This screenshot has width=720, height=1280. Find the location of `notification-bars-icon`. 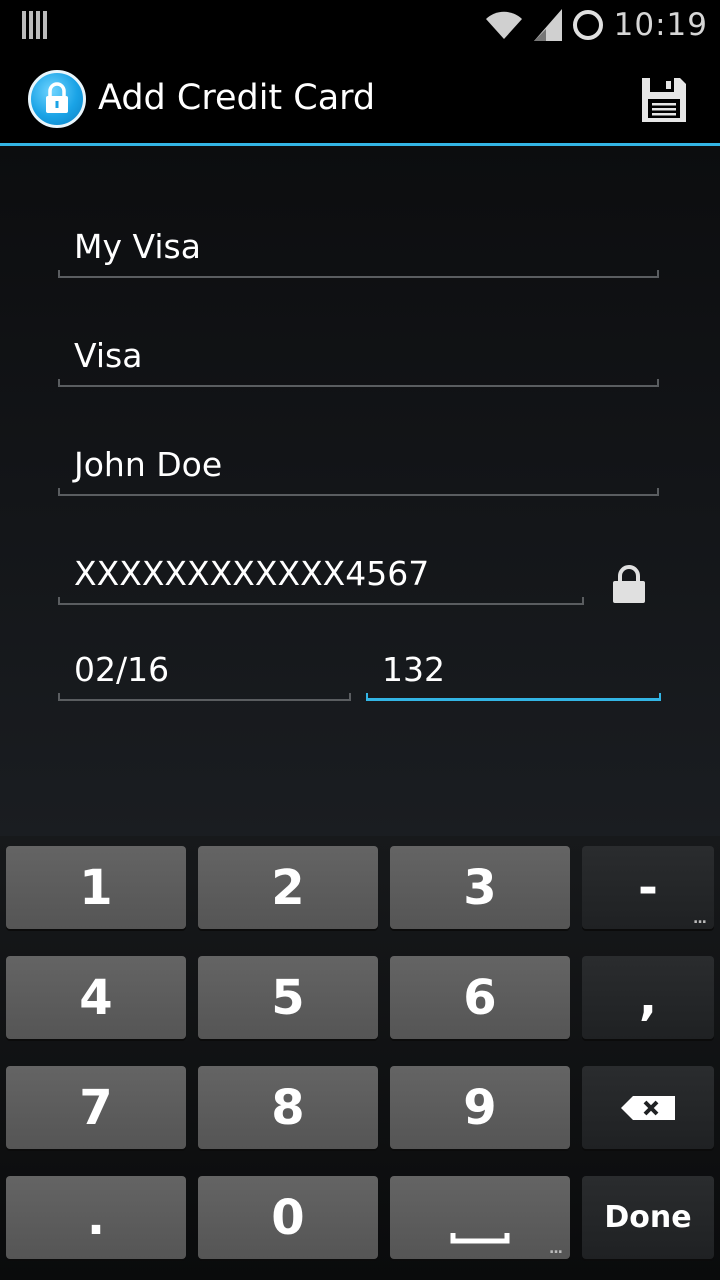

notification-bars-icon is located at coordinates (35, 27).